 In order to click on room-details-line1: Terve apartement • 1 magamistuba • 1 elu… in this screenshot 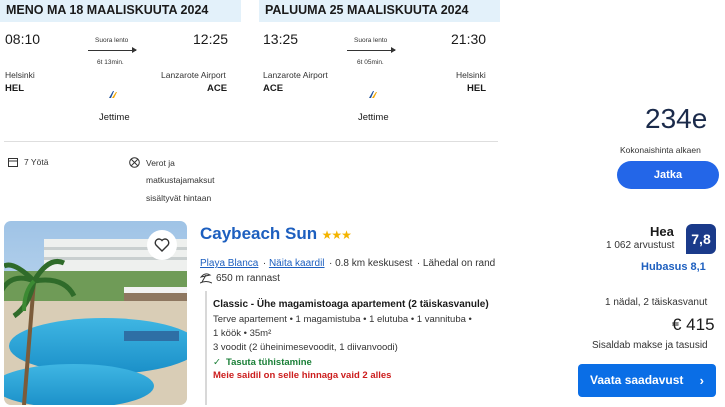, I will do `click(342, 319)`.